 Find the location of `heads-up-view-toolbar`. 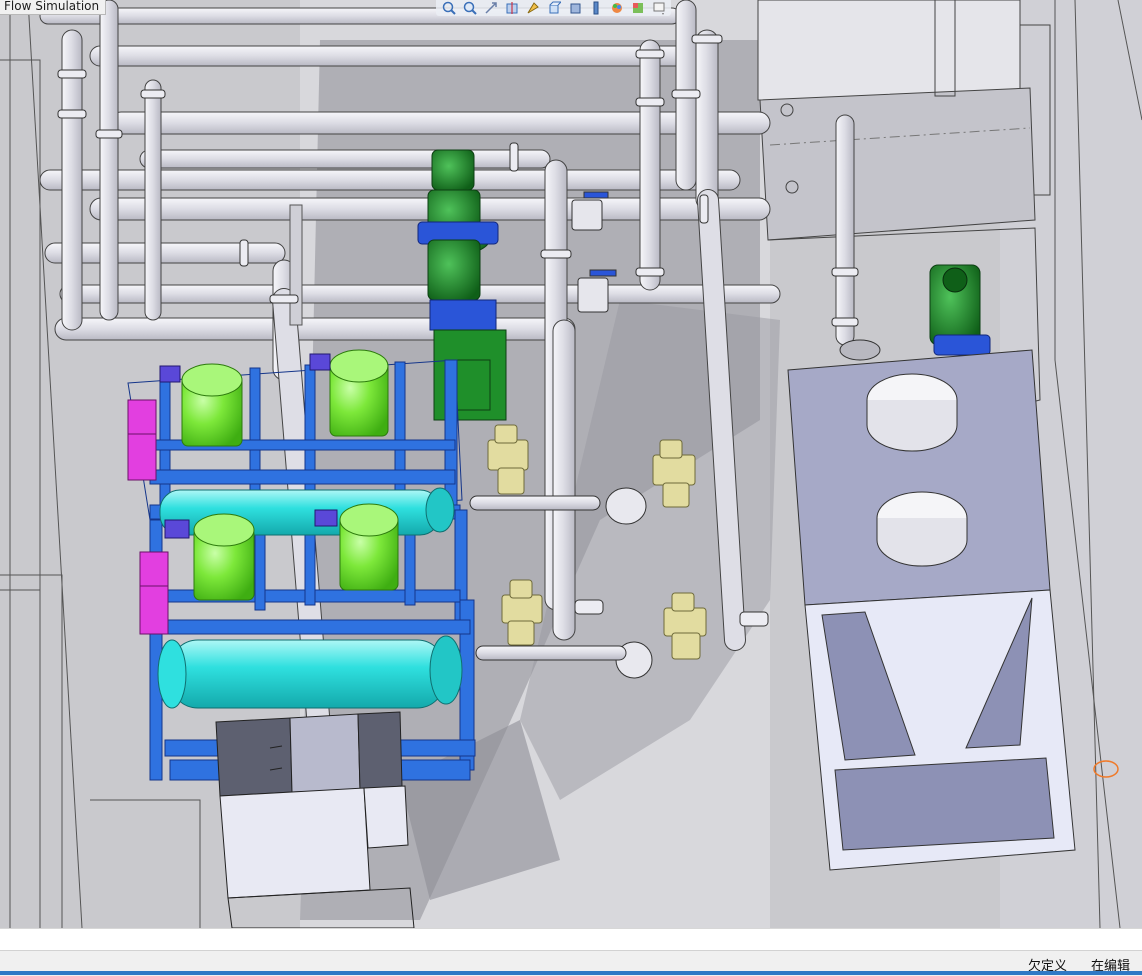

heads-up-view-toolbar is located at coordinates (553, 8).